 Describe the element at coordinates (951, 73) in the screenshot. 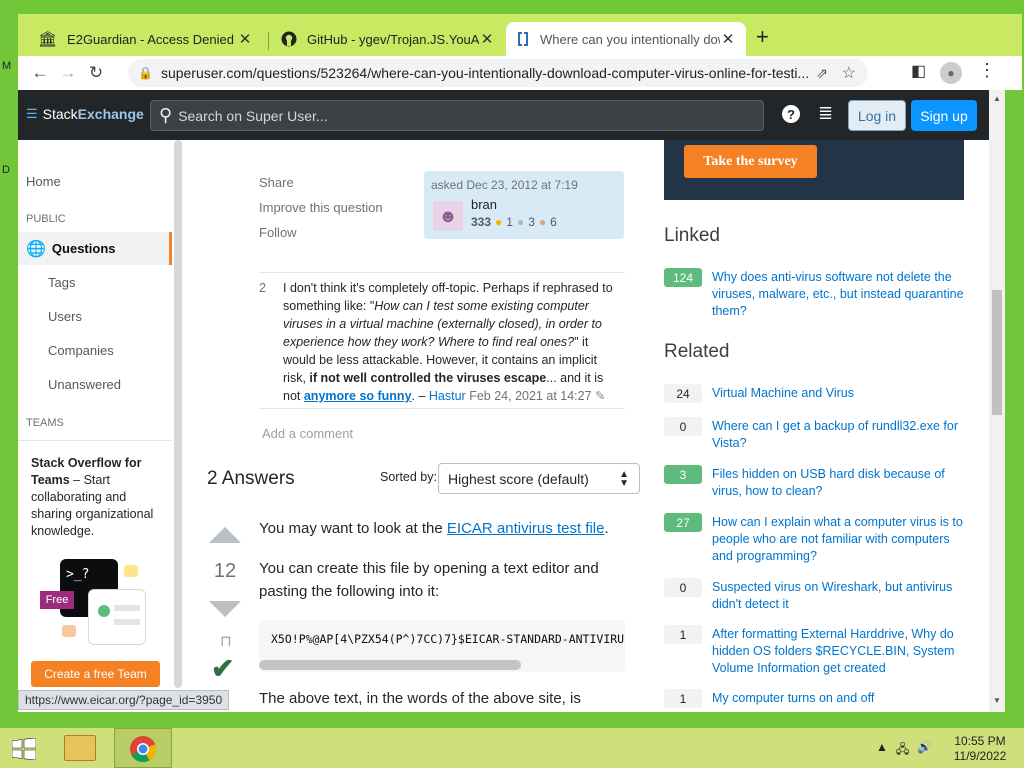

I see `profile-avatar: ●` at that location.